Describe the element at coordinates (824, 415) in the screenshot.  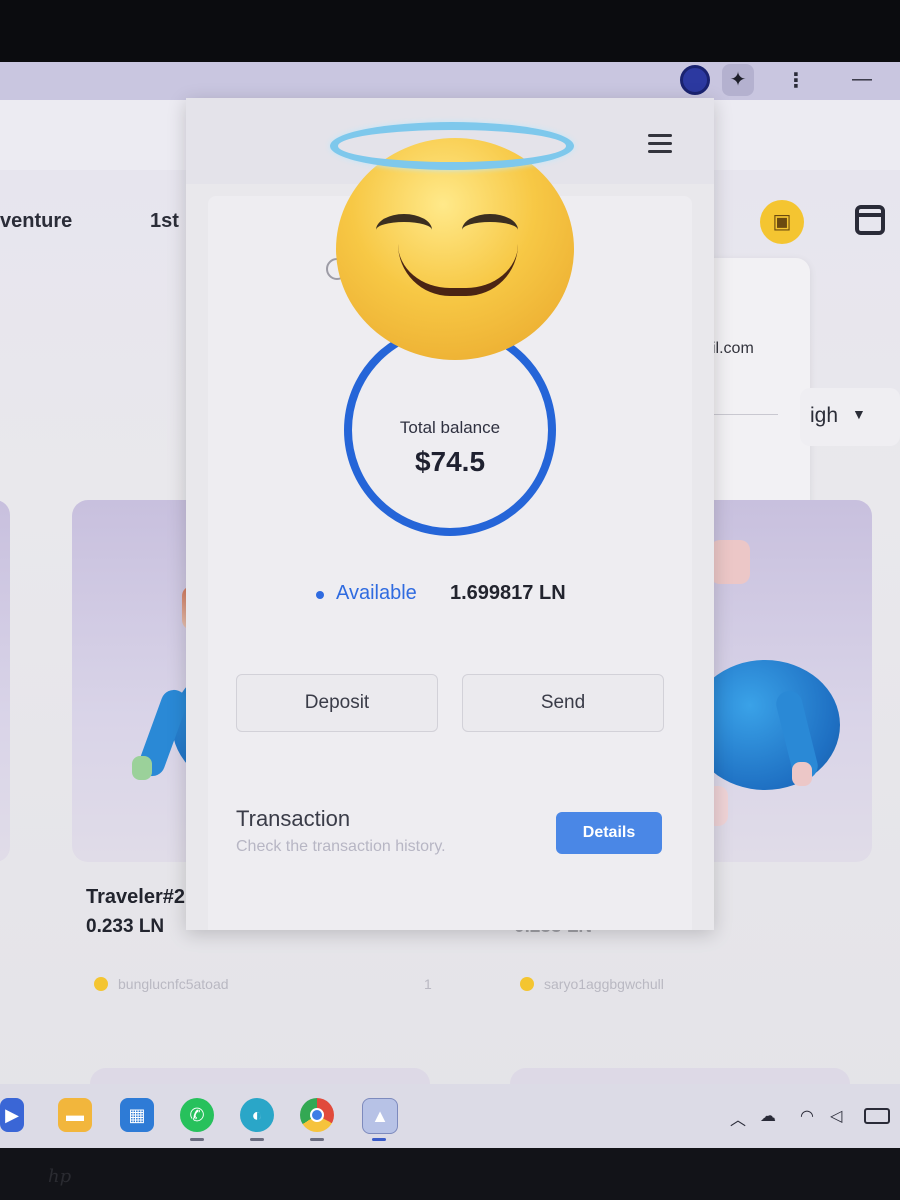
I see `sort-select-label: igh` at that location.